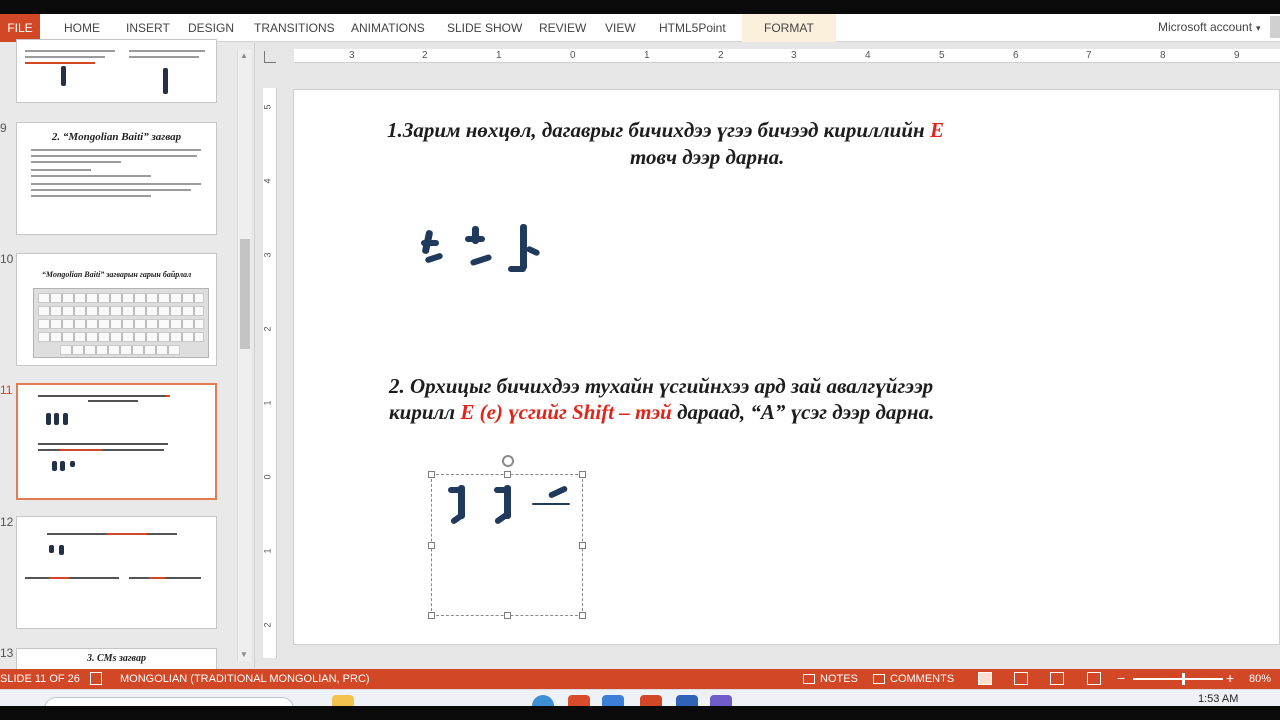 The height and width of the screenshot is (720, 1280). What do you see at coordinates (640, 713) in the screenshot?
I see `bottom-letterbox` at bounding box center [640, 713].